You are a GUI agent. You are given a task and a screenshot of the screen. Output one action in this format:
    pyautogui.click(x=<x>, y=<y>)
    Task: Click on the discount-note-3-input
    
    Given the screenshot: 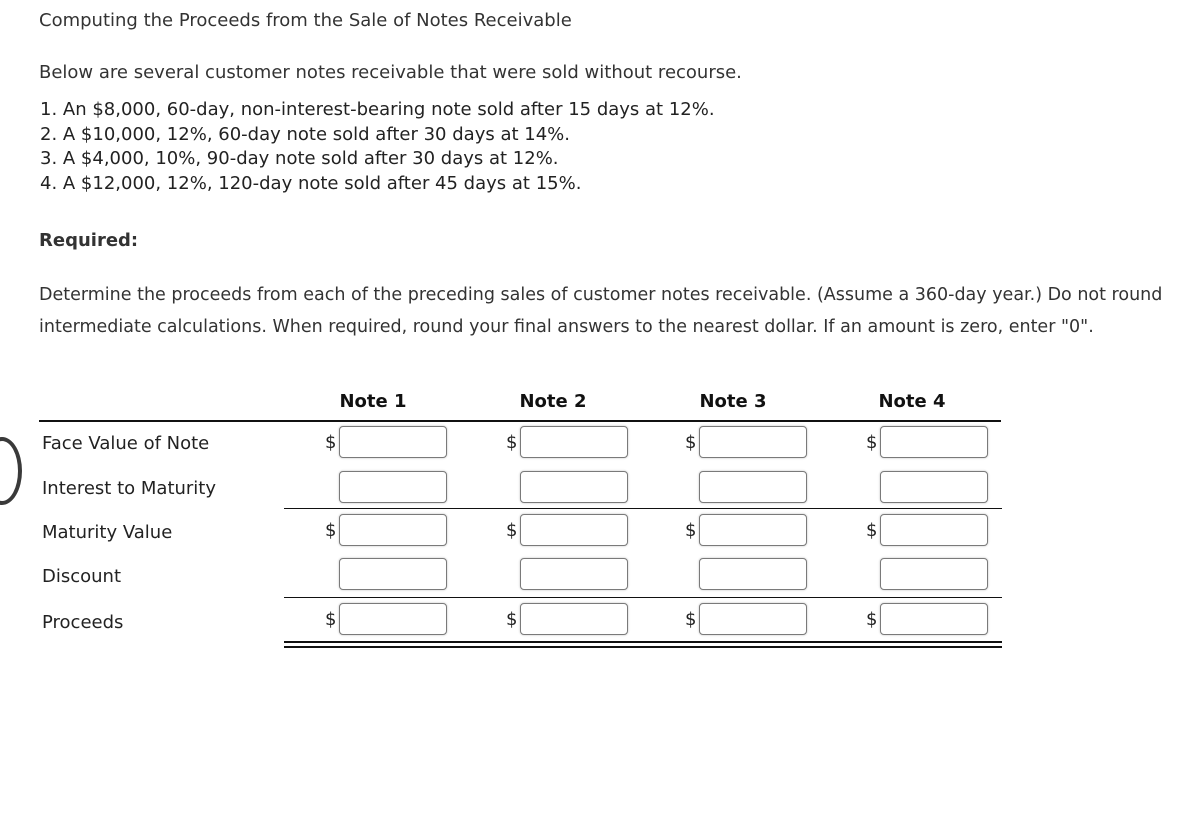 What is the action you would take?
    pyautogui.click(x=753, y=574)
    